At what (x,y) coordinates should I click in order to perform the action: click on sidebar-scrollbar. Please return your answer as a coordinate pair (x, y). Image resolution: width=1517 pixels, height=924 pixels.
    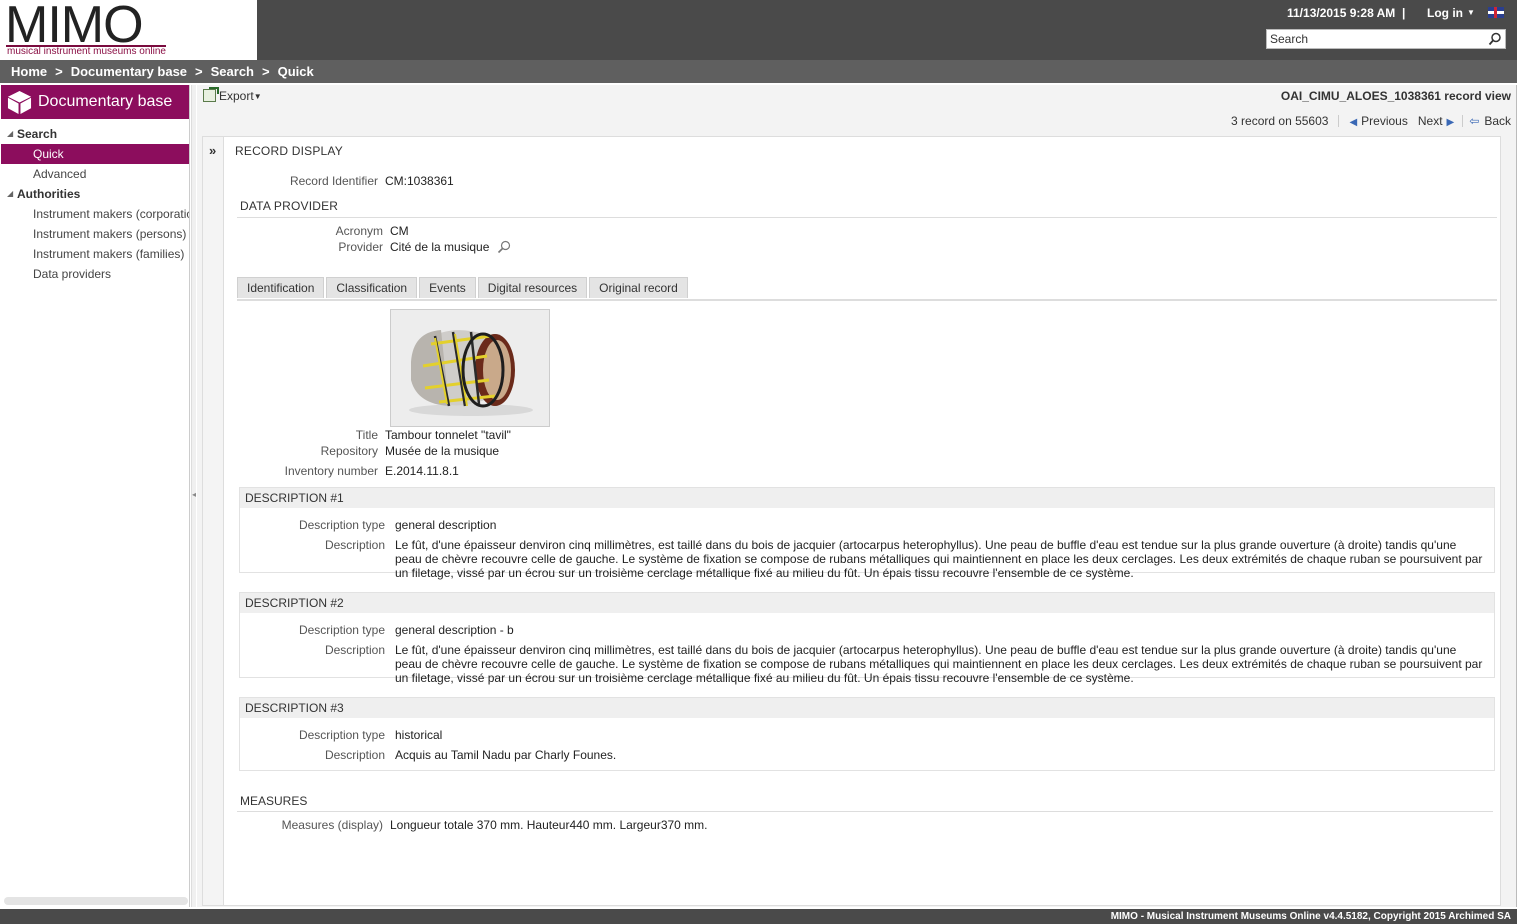
    Looking at the image, I should click on (96, 901).